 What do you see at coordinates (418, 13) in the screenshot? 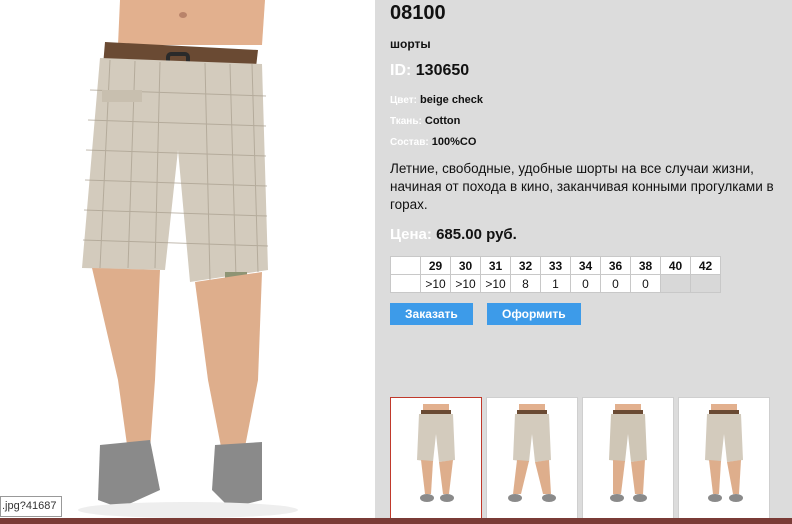
I see `product-model-number: 08100` at bounding box center [418, 13].